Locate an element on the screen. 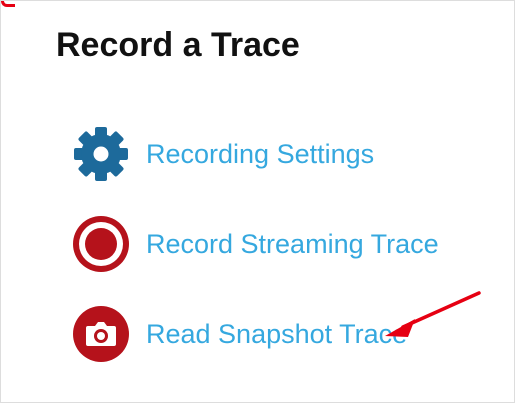 The width and height of the screenshot is (515, 403). panel-title: Record a Trace is located at coordinates (178, 45).